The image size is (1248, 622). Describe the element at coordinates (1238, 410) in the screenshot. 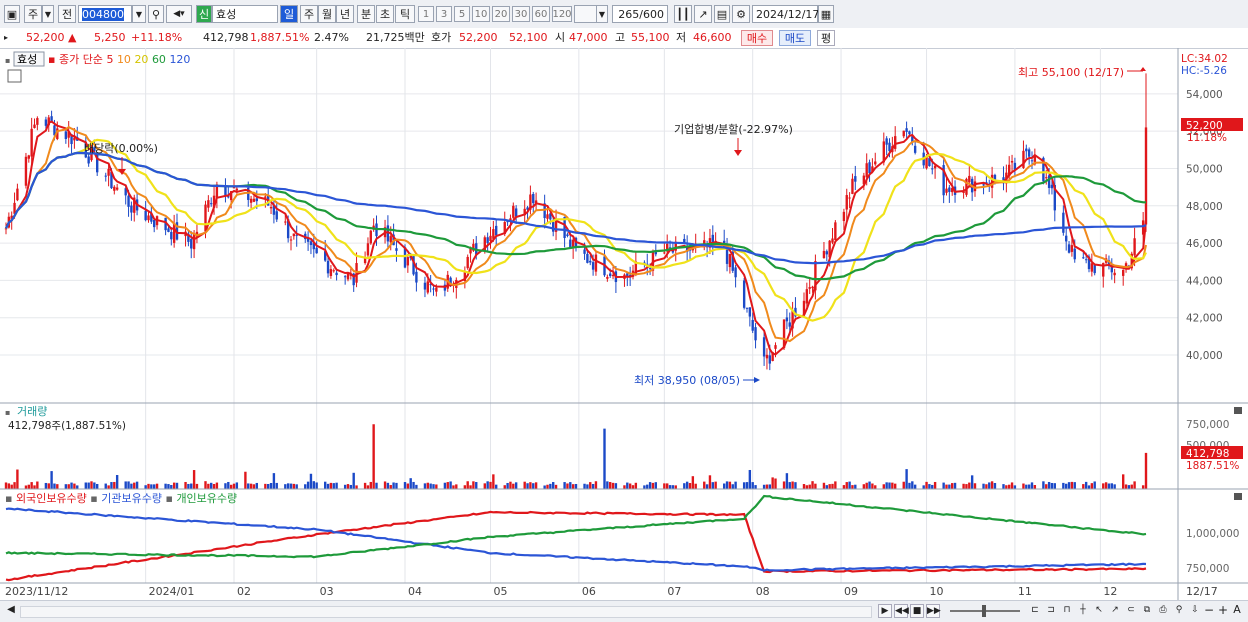

I see `volume-panel-close-icon` at that location.